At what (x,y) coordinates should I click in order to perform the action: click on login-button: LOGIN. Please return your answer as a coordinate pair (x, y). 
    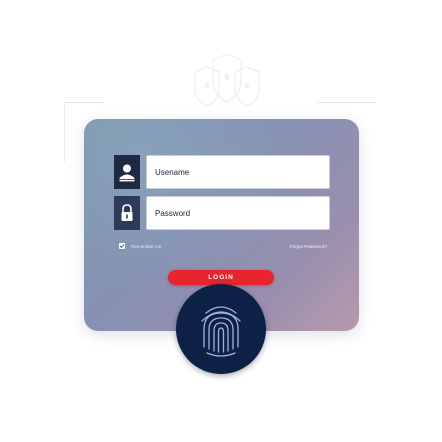
    Looking at the image, I should click on (221, 277).